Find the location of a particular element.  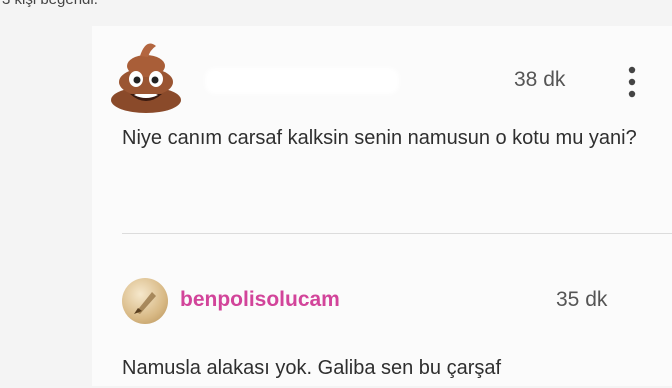

comment-divider is located at coordinates (397, 233).